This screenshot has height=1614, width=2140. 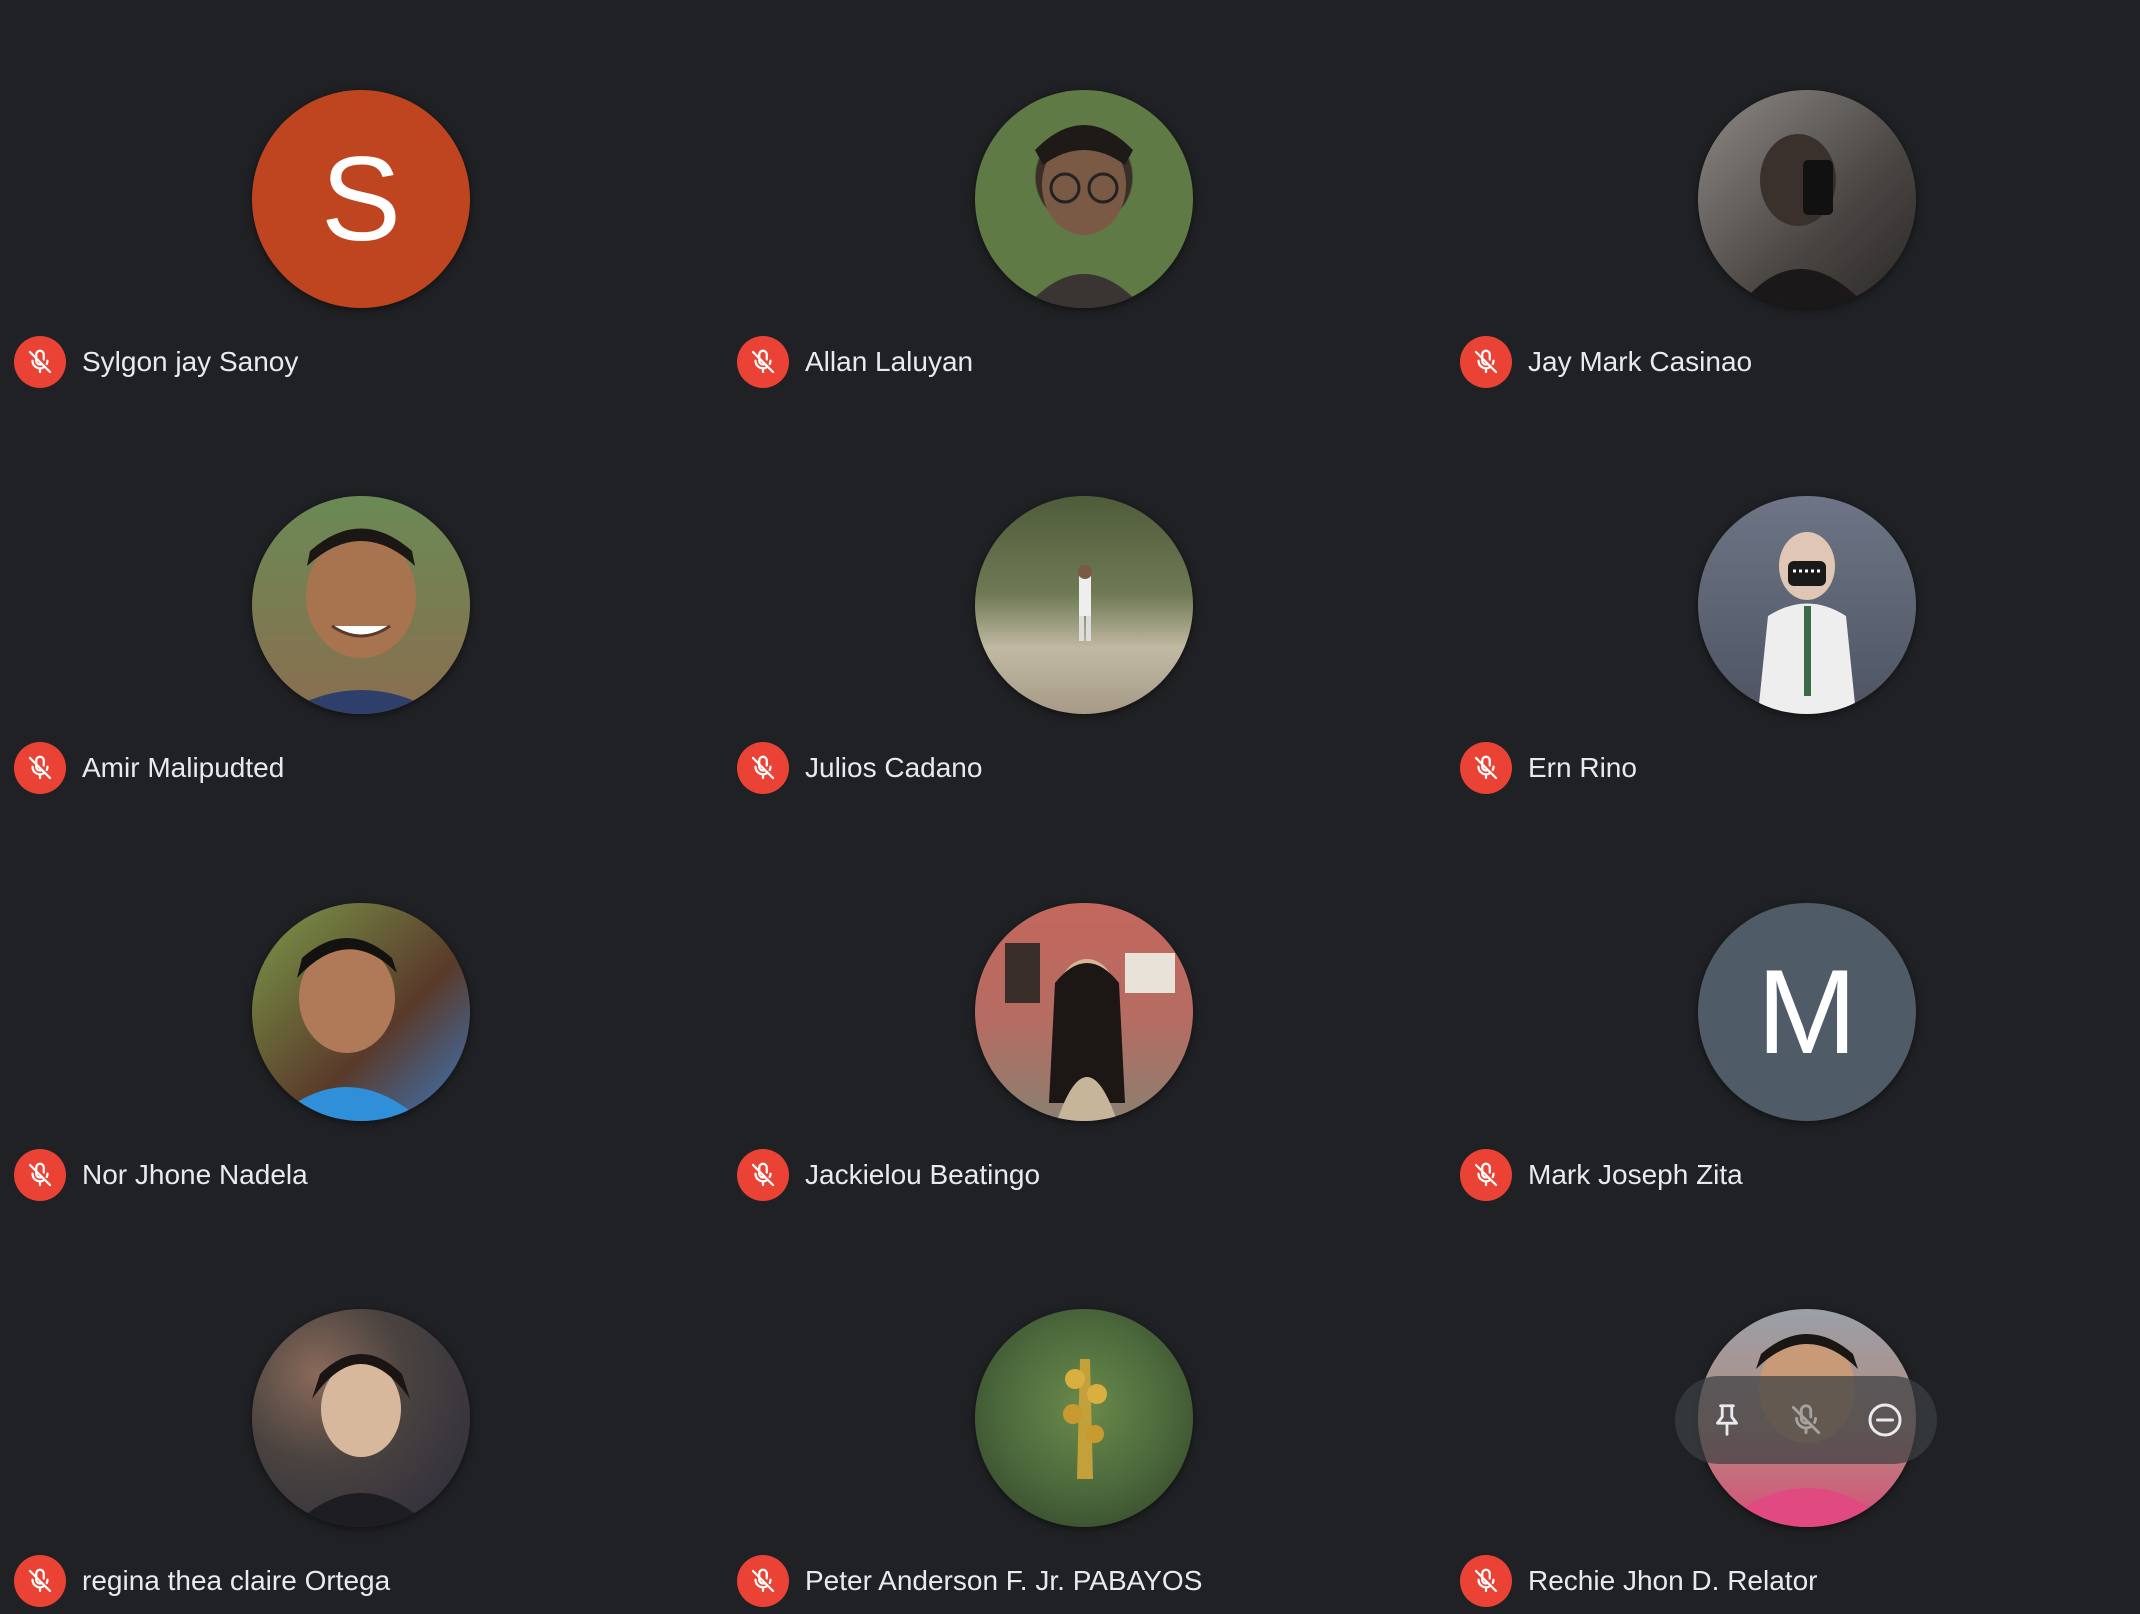 I want to click on participant-tile: Jay Mark Casinao, so click(x=1793, y=204).